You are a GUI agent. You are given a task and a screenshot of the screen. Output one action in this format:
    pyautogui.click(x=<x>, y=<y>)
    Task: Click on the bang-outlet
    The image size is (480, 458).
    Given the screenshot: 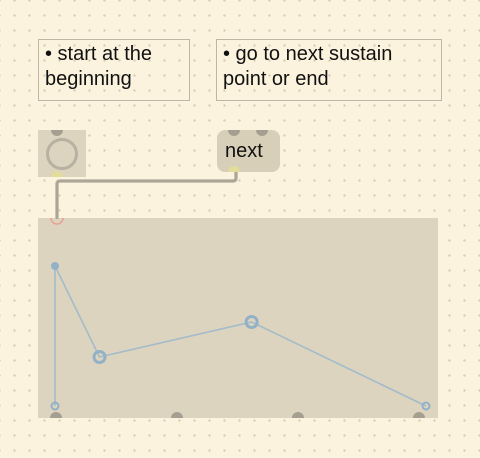 What is the action you would take?
    pyautogui.click(x=57, y=174)
    